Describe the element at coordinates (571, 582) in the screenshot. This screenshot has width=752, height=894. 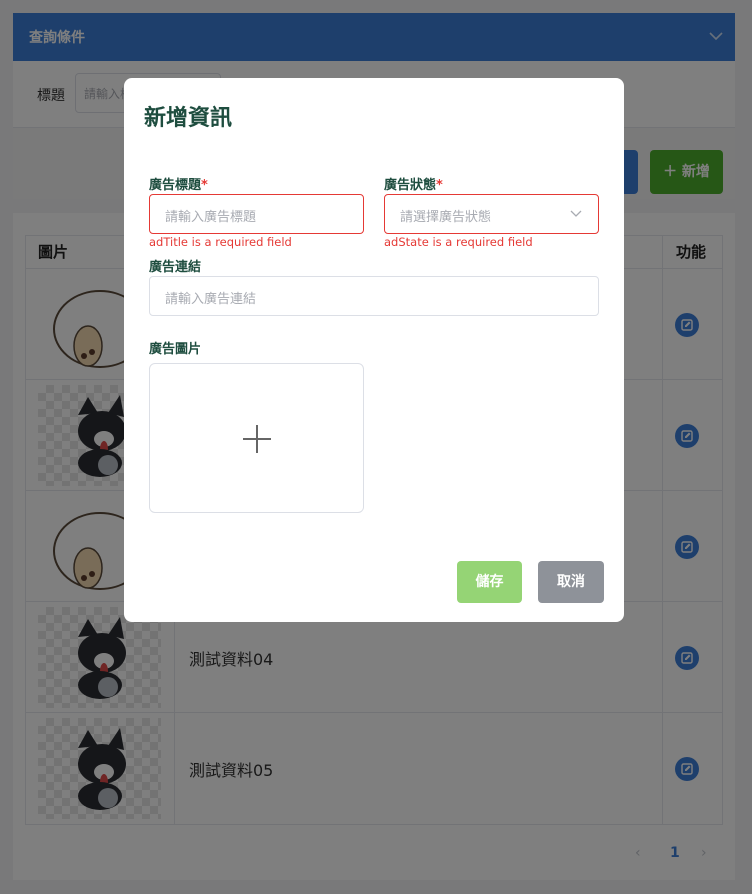
I see `cancel-button: 取消` at that location.